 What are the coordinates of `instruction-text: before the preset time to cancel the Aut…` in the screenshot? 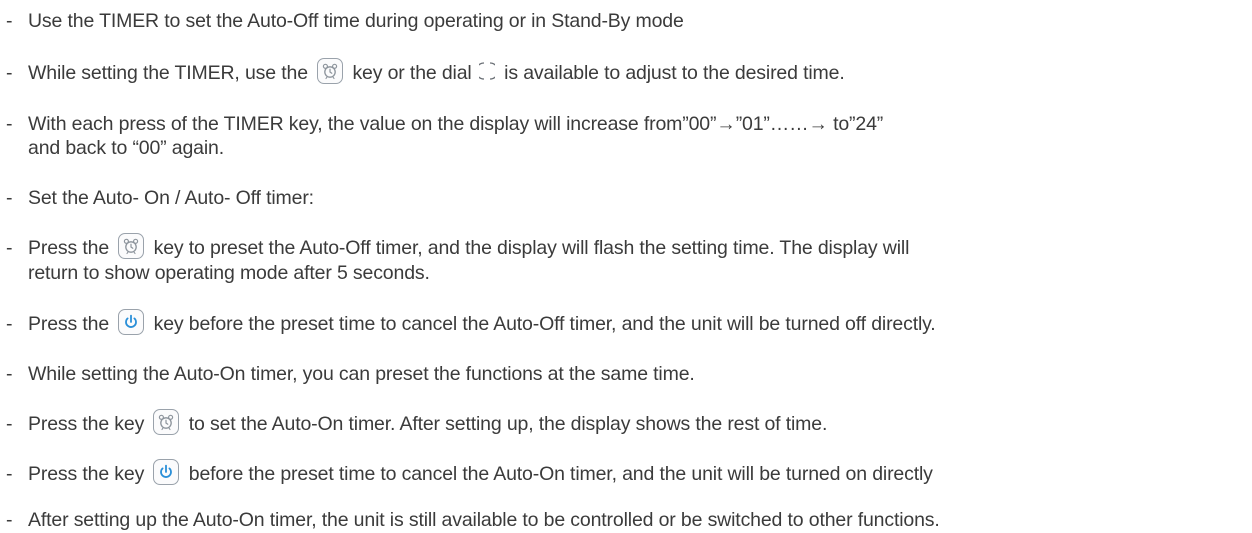 It's located at (560, 474).